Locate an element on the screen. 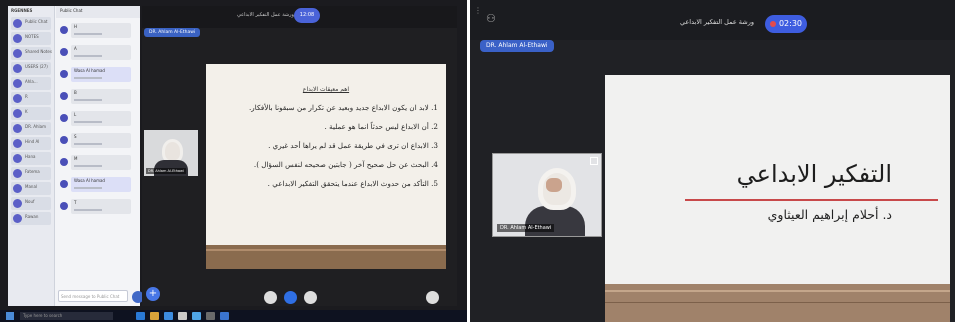 This screenshot has width=955, height=322. user-list-item: DR. Ahlam is located at coordinates (31, 128).